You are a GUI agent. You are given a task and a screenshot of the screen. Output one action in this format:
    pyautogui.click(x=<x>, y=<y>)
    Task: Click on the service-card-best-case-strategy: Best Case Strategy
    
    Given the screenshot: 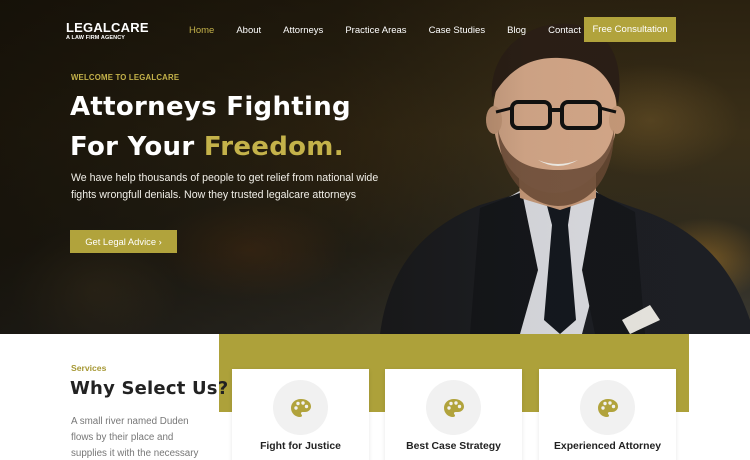 What is the action you would take?
    pyautogui.click(x=453, y=414)
    